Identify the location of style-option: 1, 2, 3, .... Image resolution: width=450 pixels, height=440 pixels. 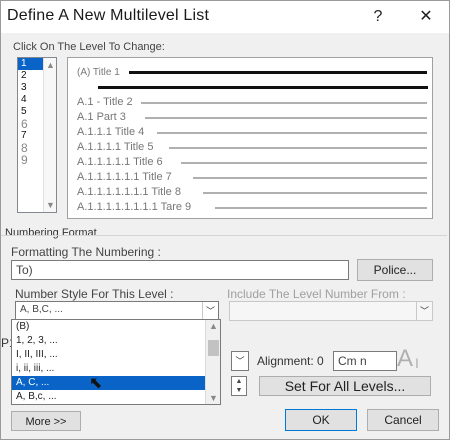
(116, 341).